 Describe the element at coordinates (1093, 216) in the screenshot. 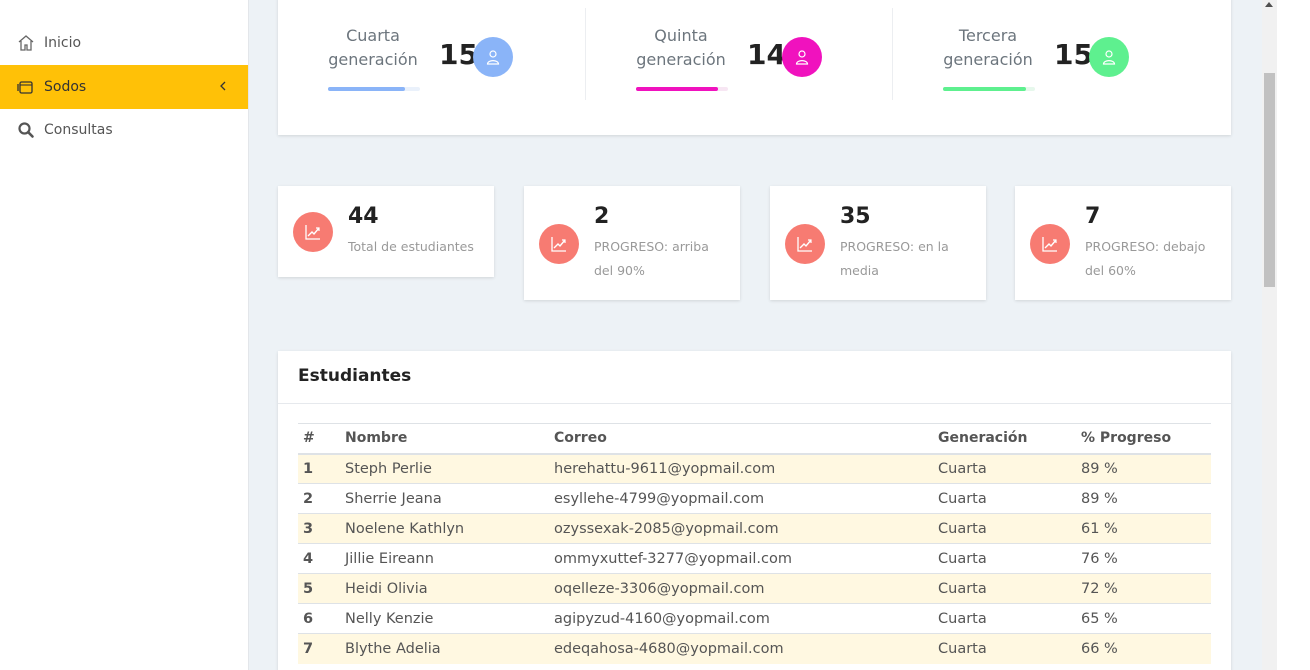

I see `stat-value: 7` at that location.